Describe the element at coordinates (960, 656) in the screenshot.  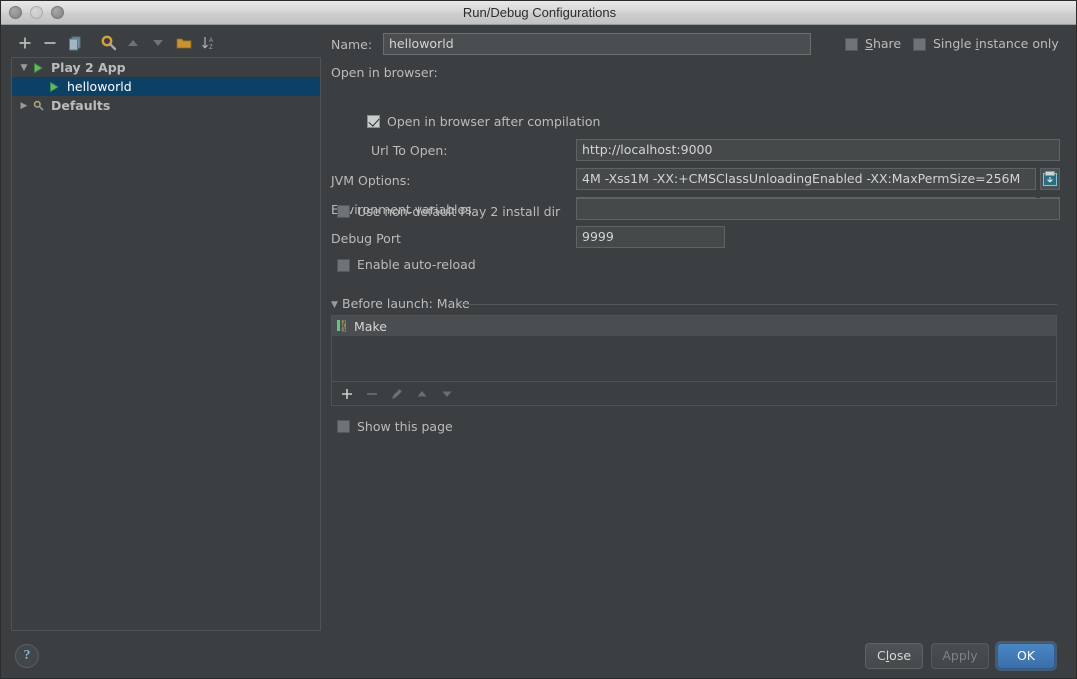
I see `apply-button: Apply` at that location.